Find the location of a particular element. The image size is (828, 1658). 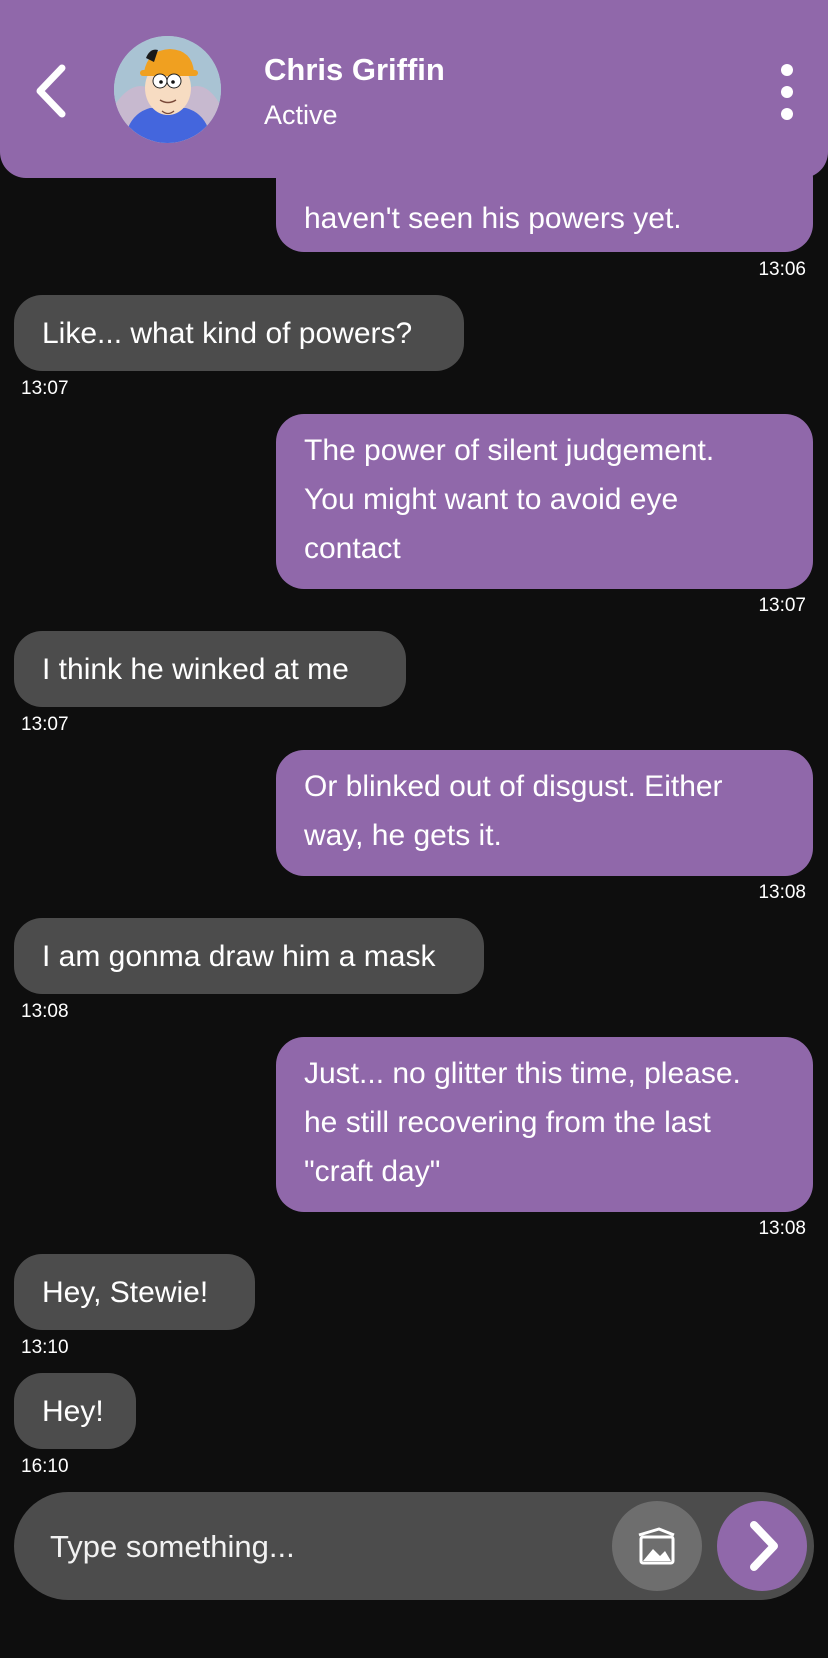

message-text: Hey! is located at coordinates (73, 1411).